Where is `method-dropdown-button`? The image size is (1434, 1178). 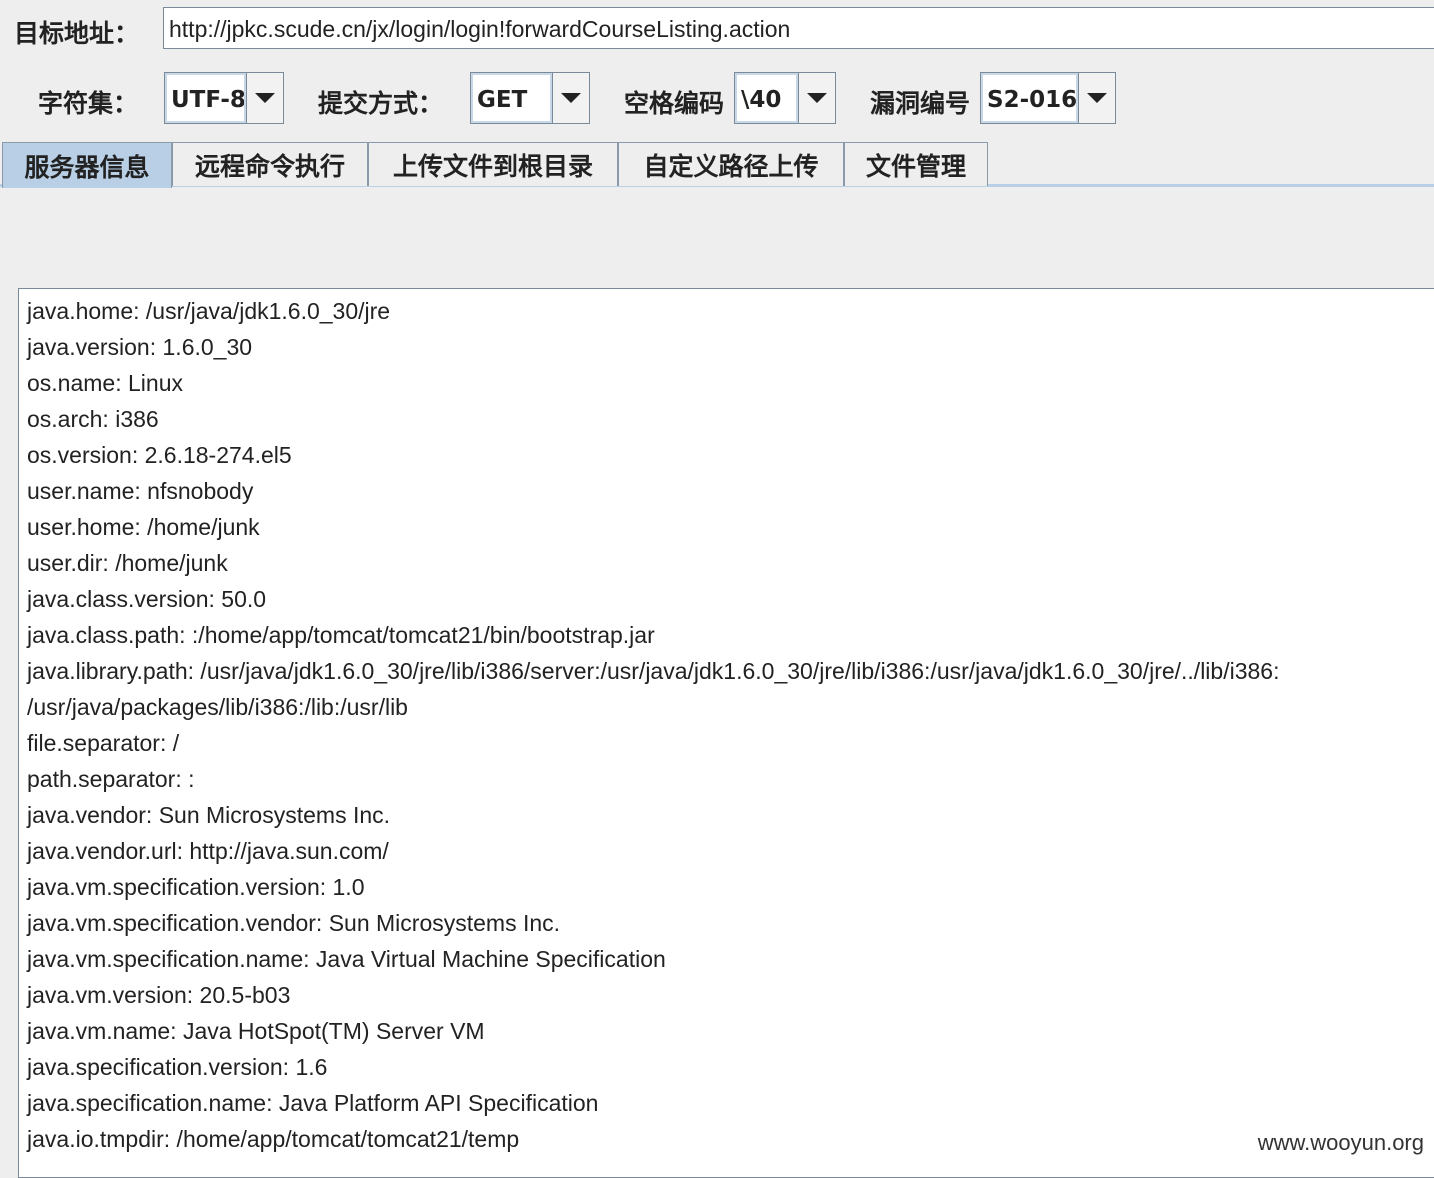 method-dropdown-button is located at coordinates (570, 98).